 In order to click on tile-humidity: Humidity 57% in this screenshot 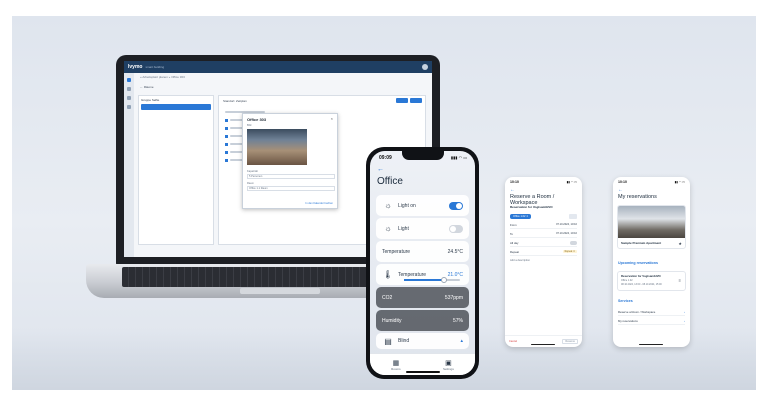, I will do `click(422, 320)`.